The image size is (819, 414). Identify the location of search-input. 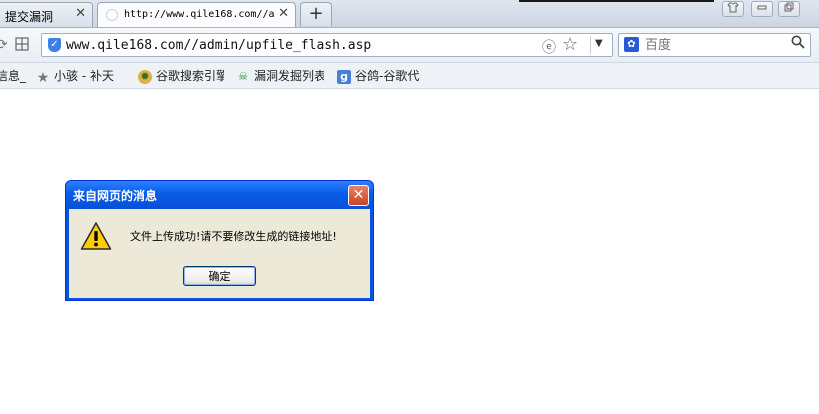
(715, 45).